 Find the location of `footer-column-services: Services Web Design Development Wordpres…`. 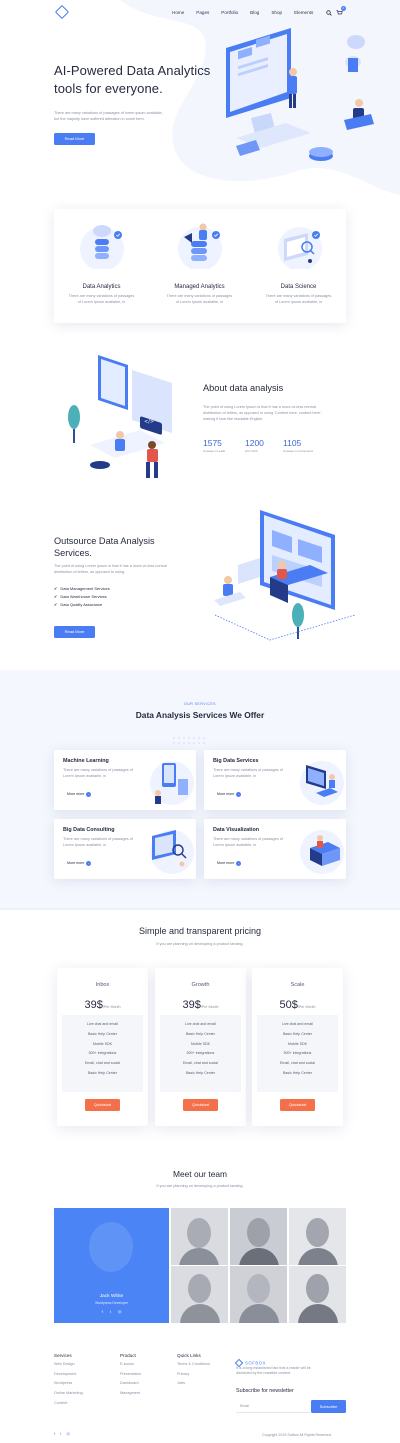

footer-column-services: Services Web Design Development Wordpres… is located at coordinates (68, 1381).